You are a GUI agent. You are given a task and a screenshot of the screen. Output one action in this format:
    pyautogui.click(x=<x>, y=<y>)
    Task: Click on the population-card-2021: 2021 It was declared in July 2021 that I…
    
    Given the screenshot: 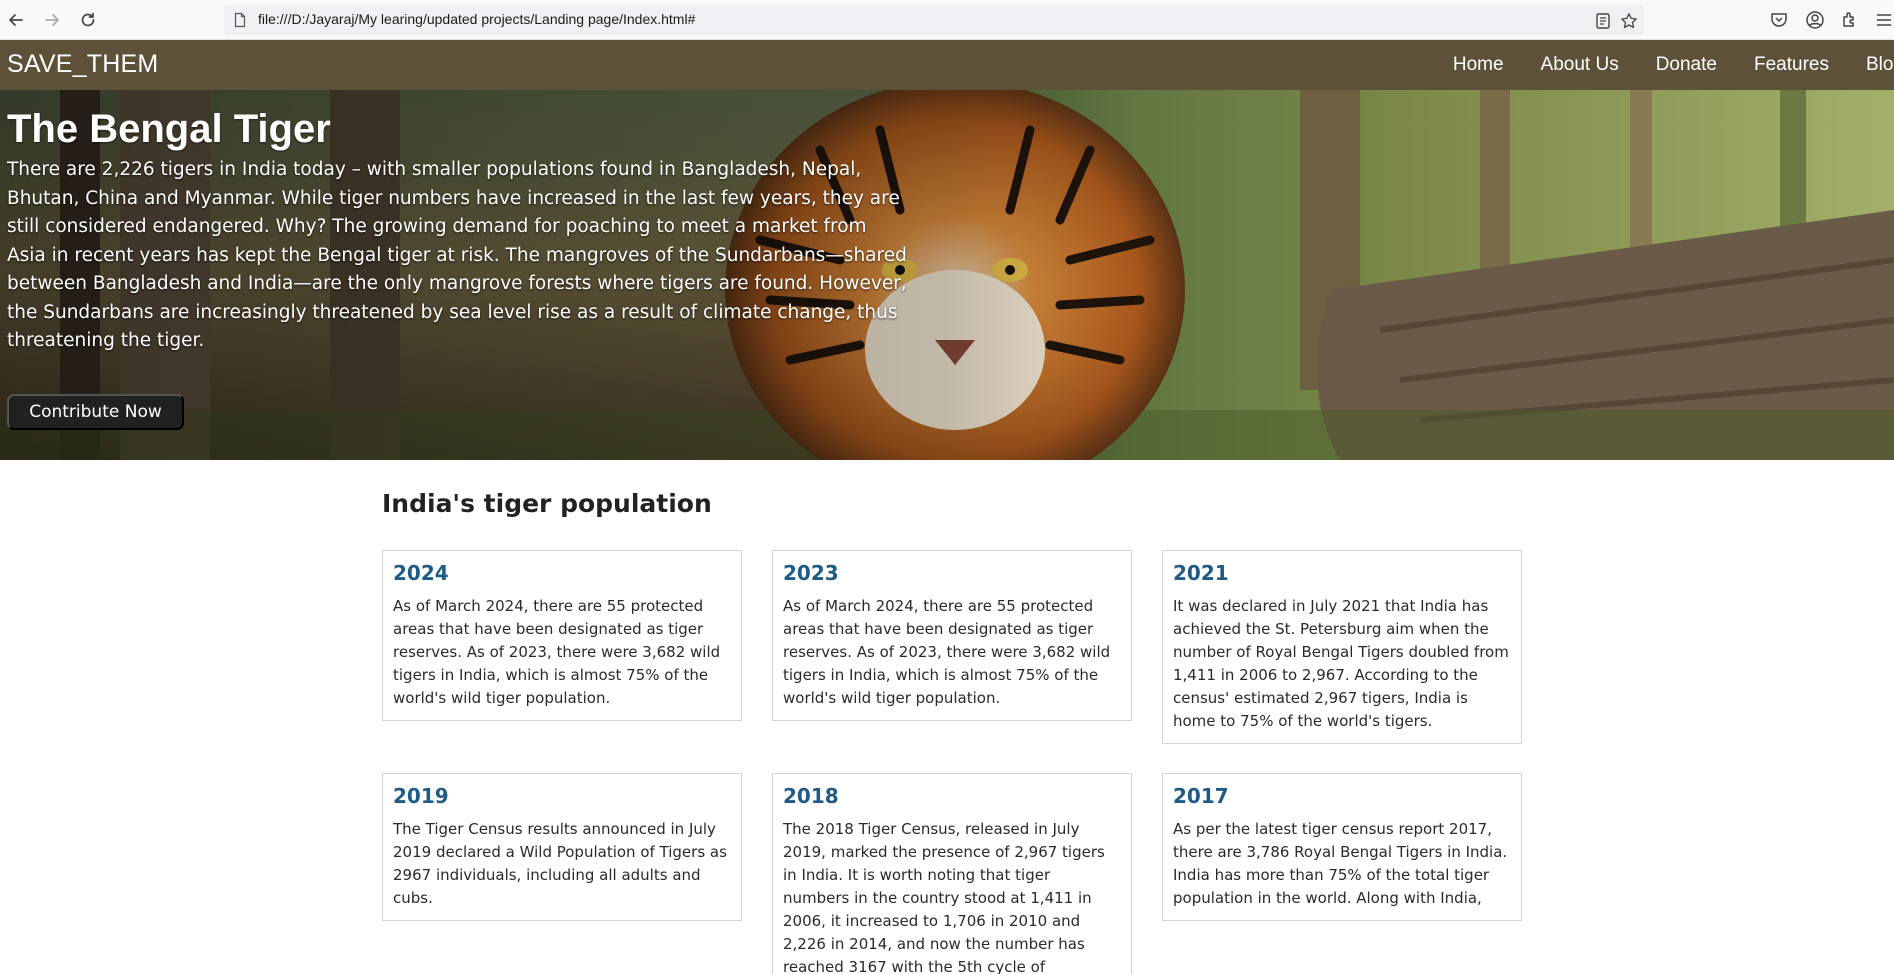 What is the action you would take?
    pyautogui.click(x=1342, y=647)
    